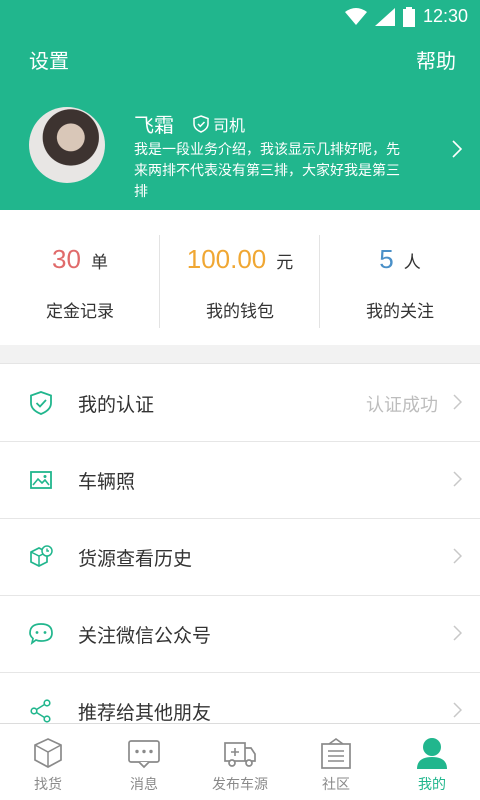 The image size is (480, 800). I want to click on stat-label: 我的钱包, so click(240, 312).